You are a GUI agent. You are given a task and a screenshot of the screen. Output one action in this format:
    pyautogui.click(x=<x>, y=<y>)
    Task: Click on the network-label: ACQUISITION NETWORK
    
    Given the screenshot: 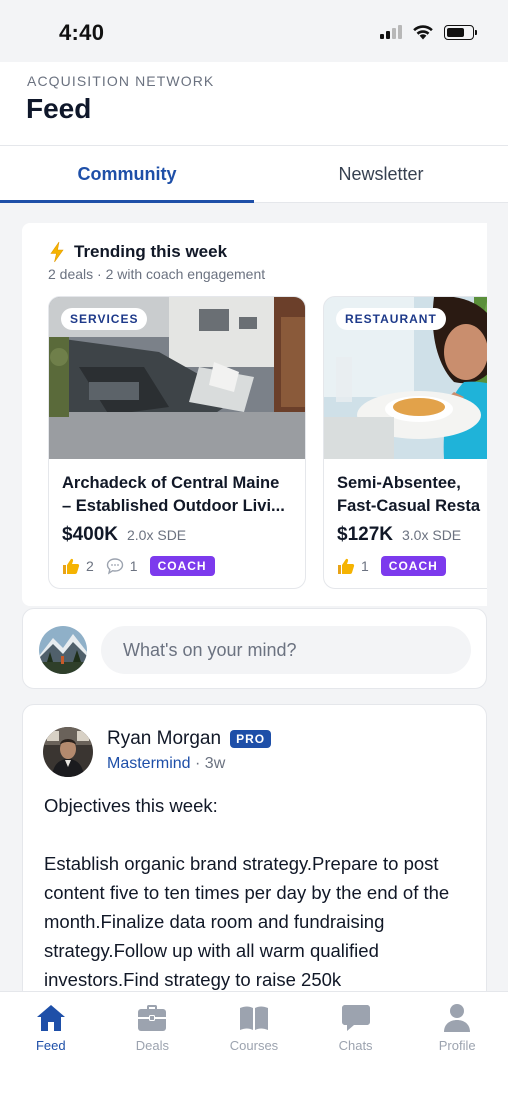 What is the action you would take?
    pyautogui.click(x=121, y=81)
    